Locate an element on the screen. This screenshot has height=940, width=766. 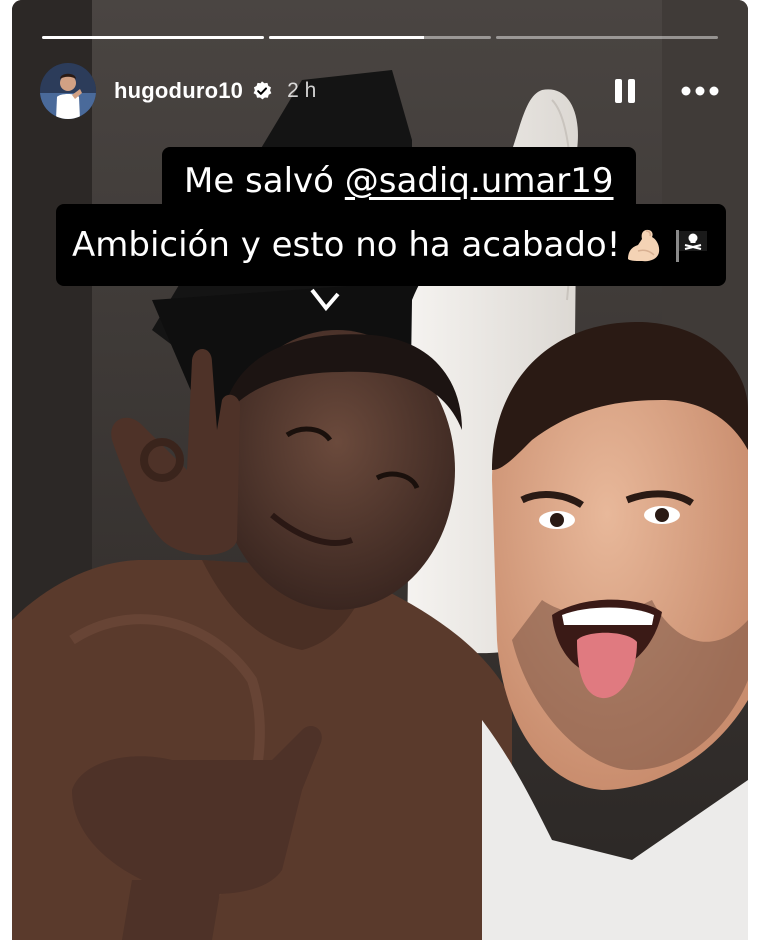
avatar is located at coordinates (68, 91).